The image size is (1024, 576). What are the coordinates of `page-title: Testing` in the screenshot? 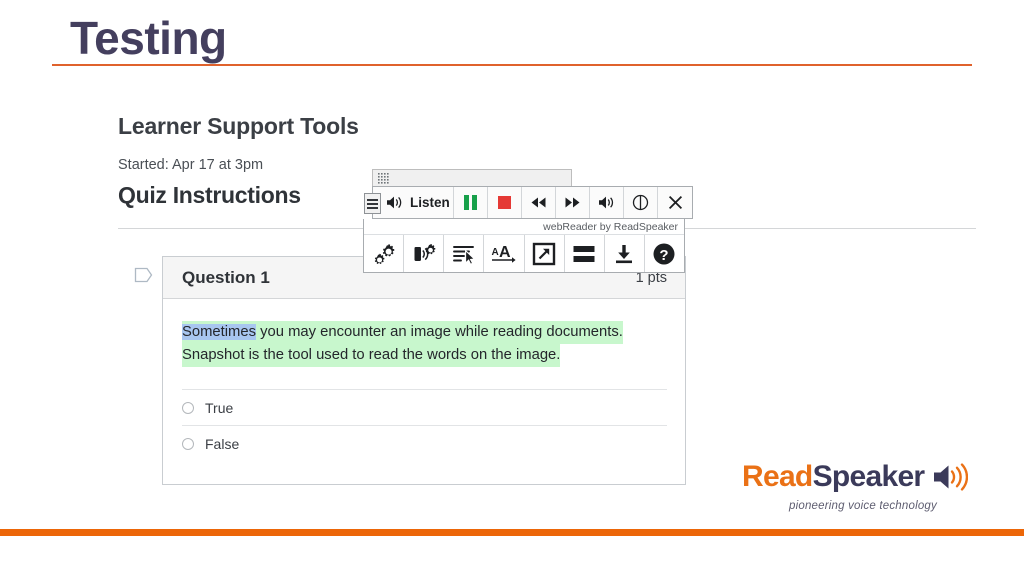 It's located at (148, 38).